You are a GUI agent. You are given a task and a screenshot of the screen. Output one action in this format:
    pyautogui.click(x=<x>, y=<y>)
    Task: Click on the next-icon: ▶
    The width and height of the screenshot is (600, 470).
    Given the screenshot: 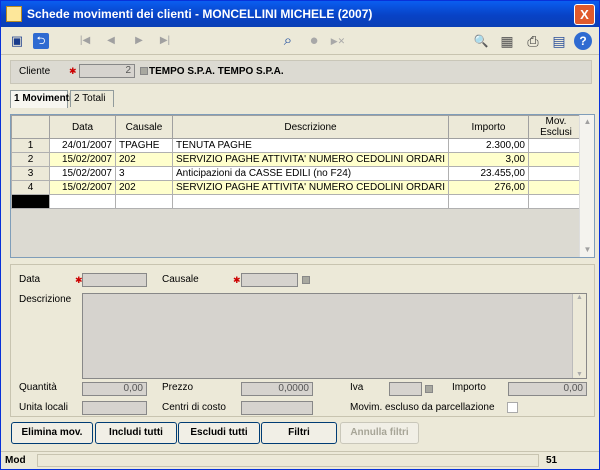 What is the action you would take?
    pyautogui.click(x=139, y=41)
    